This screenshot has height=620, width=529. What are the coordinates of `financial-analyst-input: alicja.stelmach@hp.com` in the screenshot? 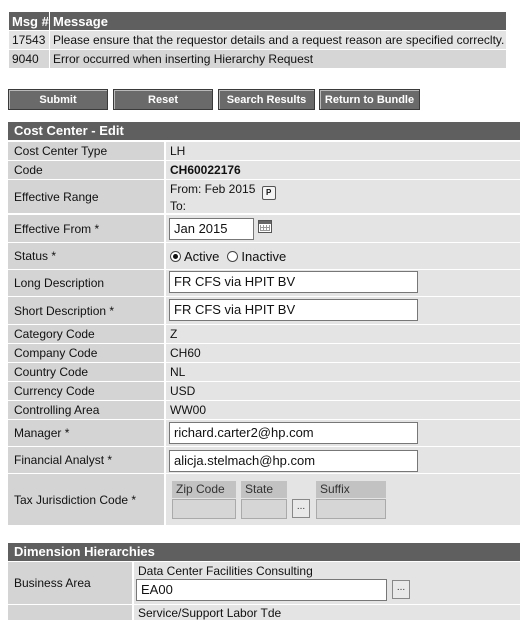 It's located at (293, 461).